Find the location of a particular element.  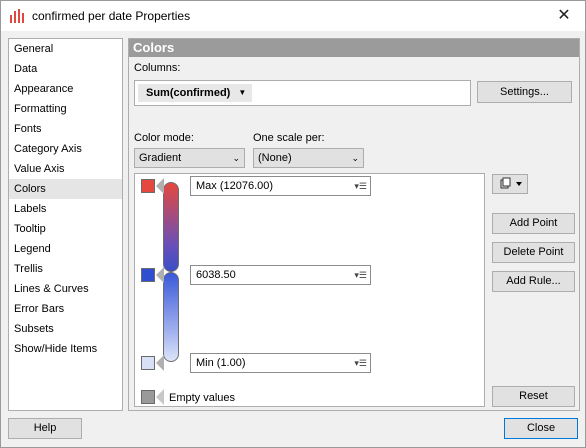

mid-value-text: 6038.50 is located at coordinates (216, 275).